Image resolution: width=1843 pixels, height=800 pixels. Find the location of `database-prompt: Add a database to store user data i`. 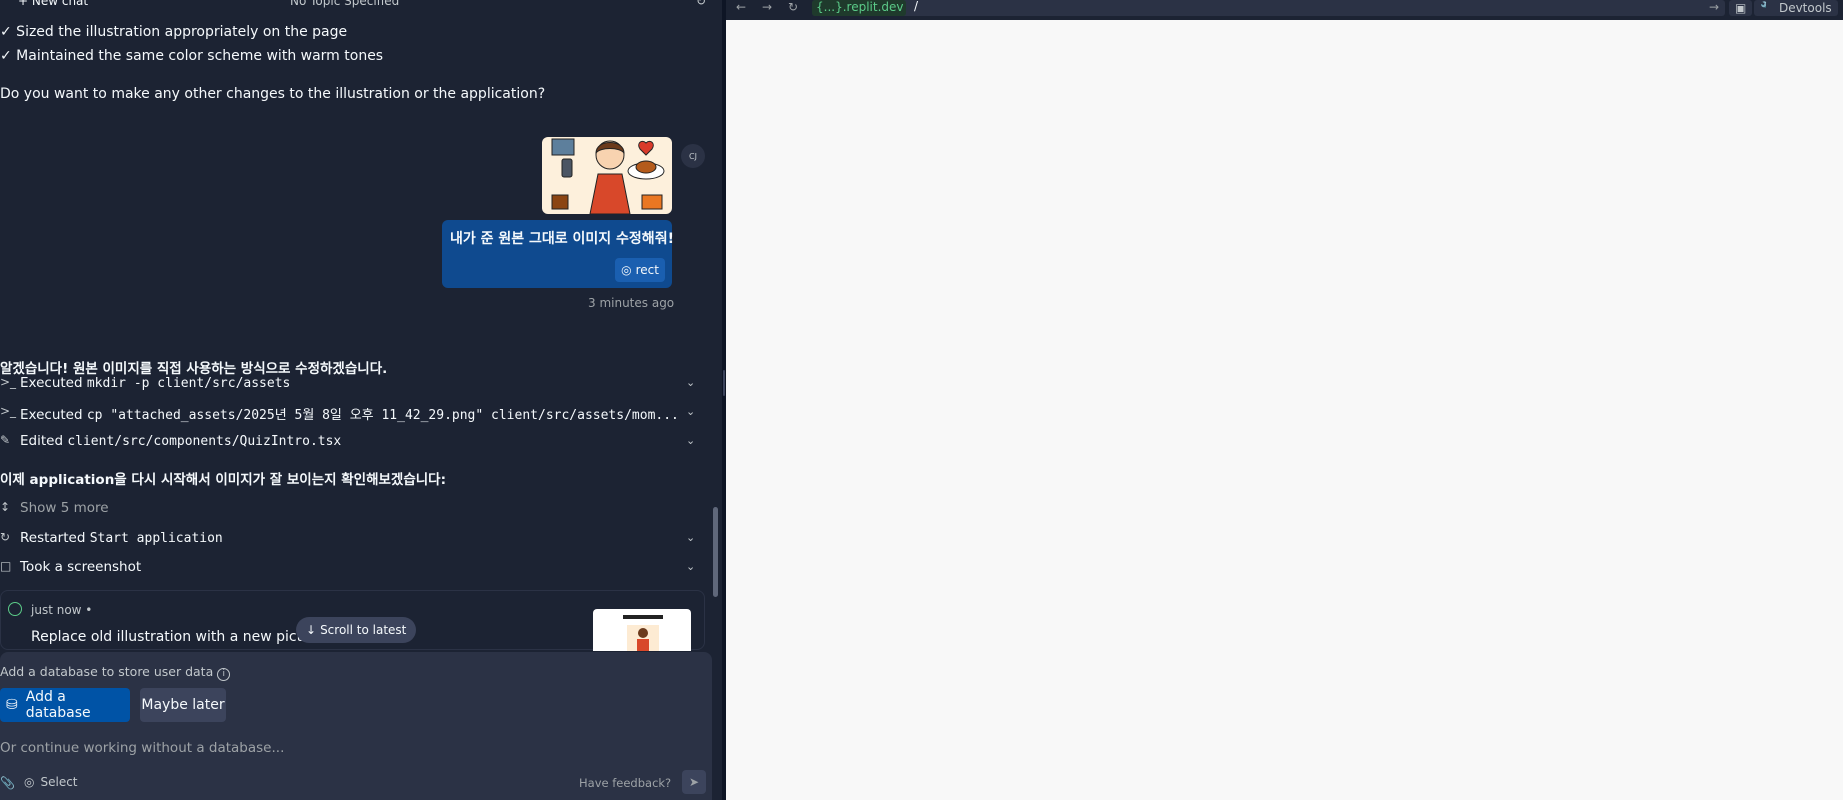

database-prompt: Add a database to store user data i is located at coordinates (115, 672).